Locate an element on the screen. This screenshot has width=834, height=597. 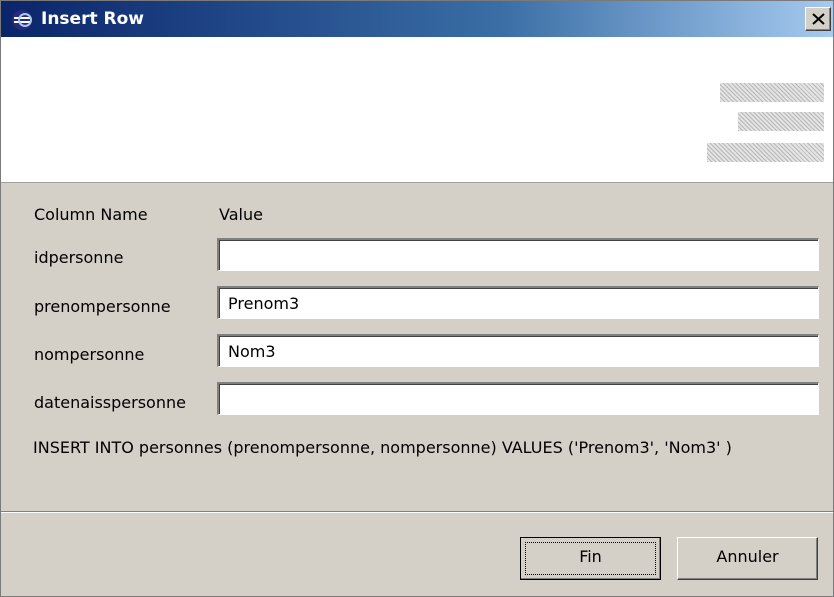
value-header: Value is located at coordinates (241, 214).